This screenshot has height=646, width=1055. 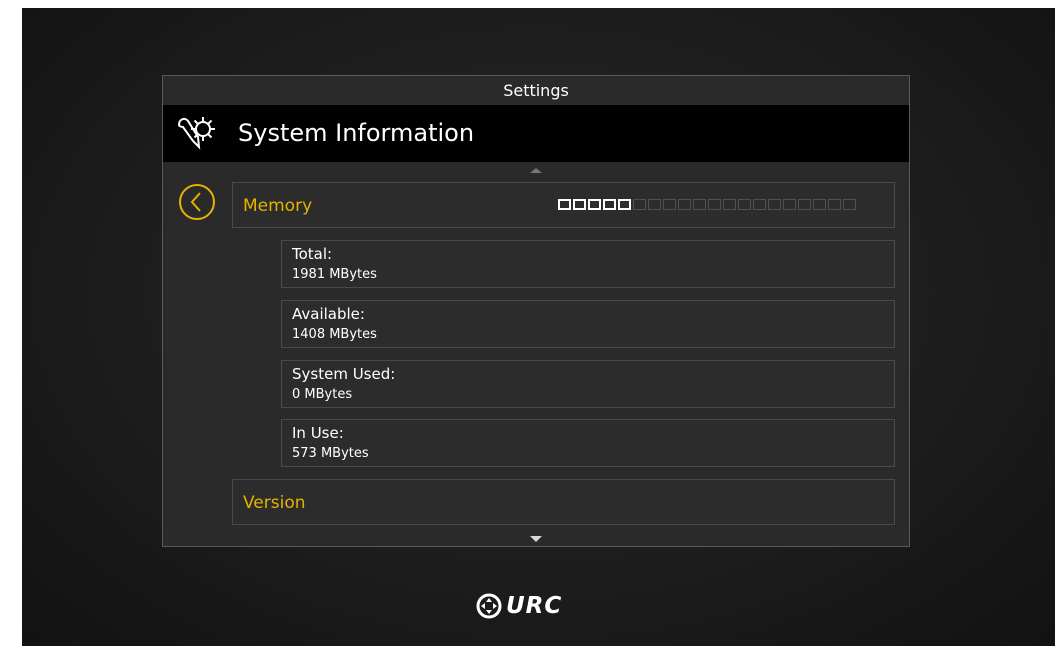 I want to click on settings-tools-icon, so click(x=196, y=133).